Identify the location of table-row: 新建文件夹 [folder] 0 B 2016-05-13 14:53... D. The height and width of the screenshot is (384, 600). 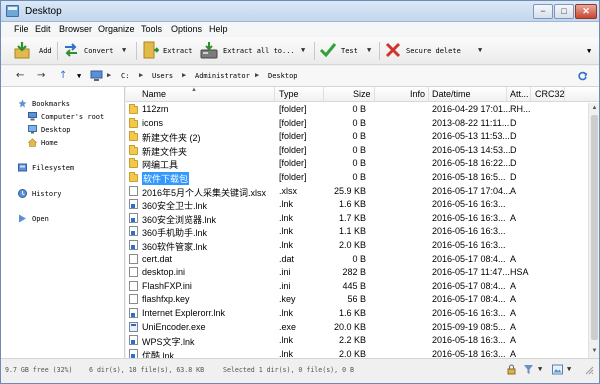
(357, 151).